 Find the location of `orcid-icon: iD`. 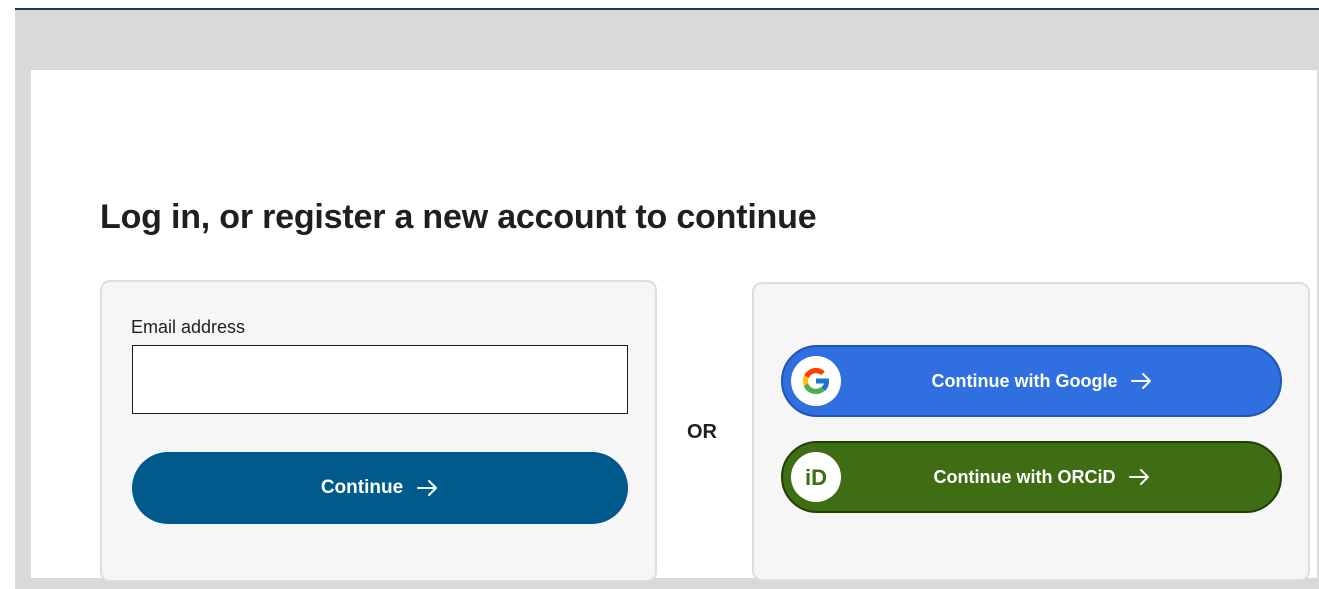

orcid-icon: iD is located at coordinates (816, 477).